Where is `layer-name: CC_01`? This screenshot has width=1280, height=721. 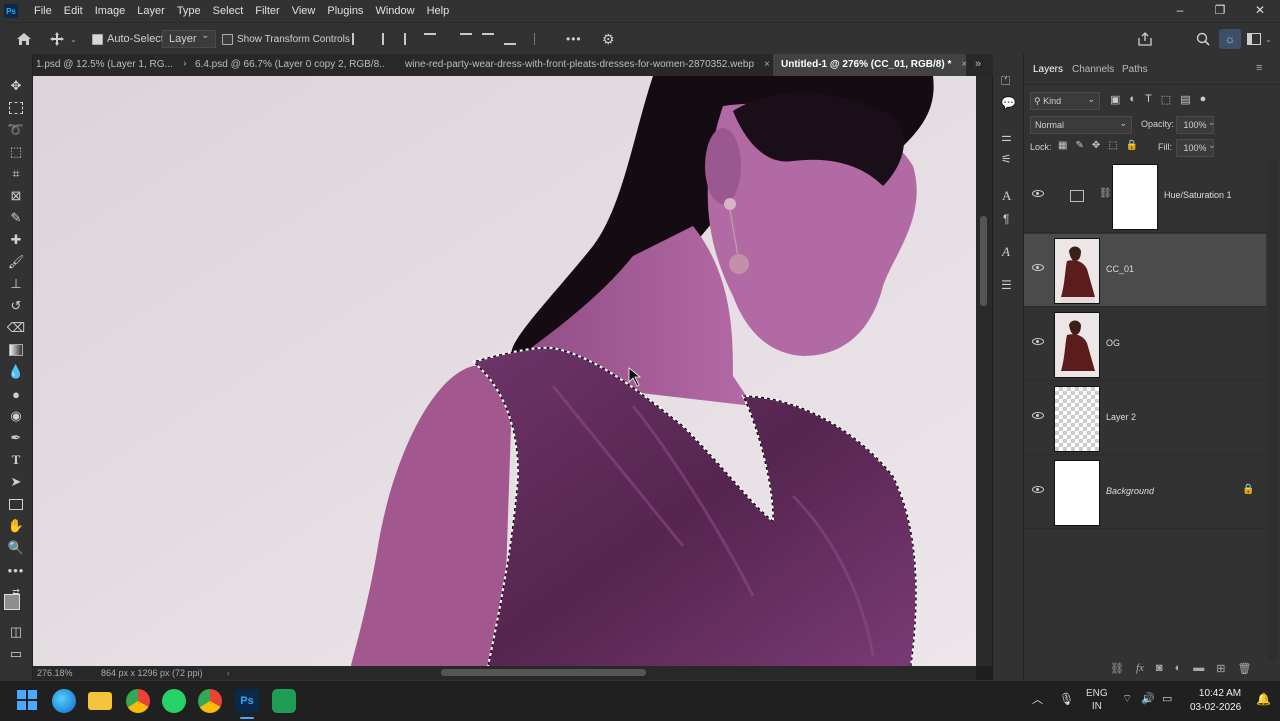 layer-name: CC_01 is located at coordinates (1120, 269).